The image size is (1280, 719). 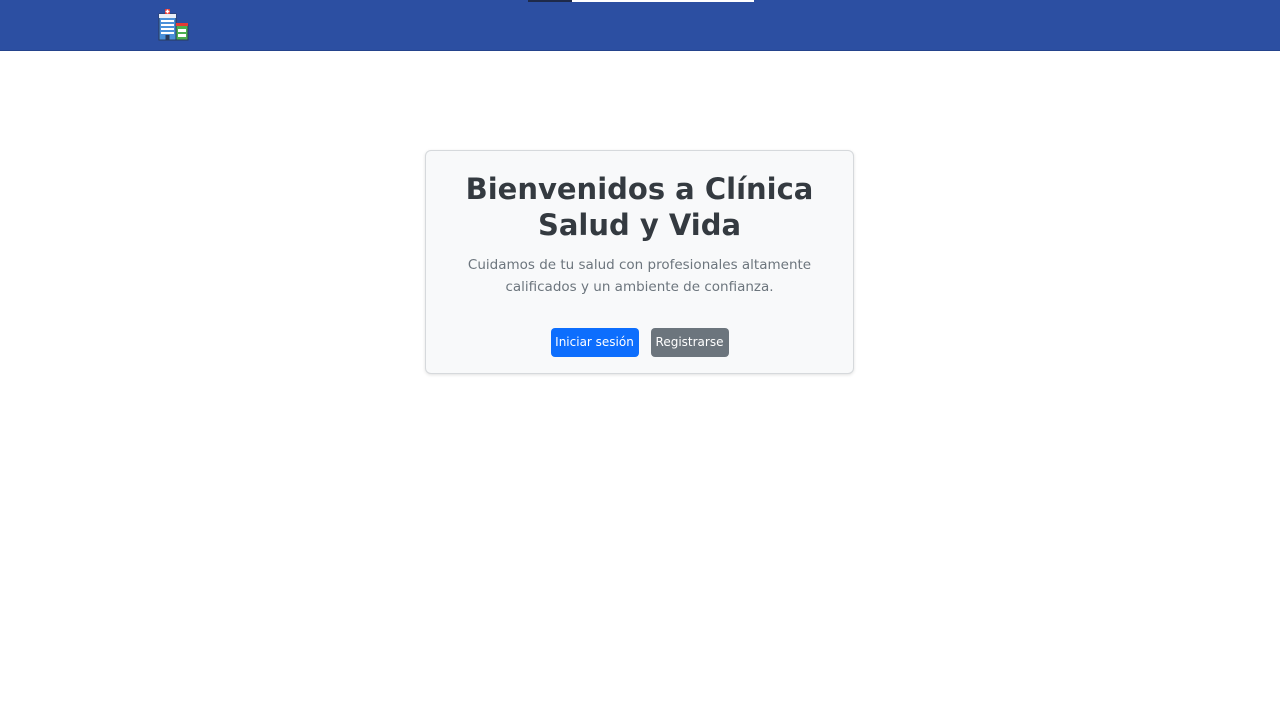 I want to click on welcome-title: Bienvenidos a Clínica Salud y Vida, so click(x=639, y=207).